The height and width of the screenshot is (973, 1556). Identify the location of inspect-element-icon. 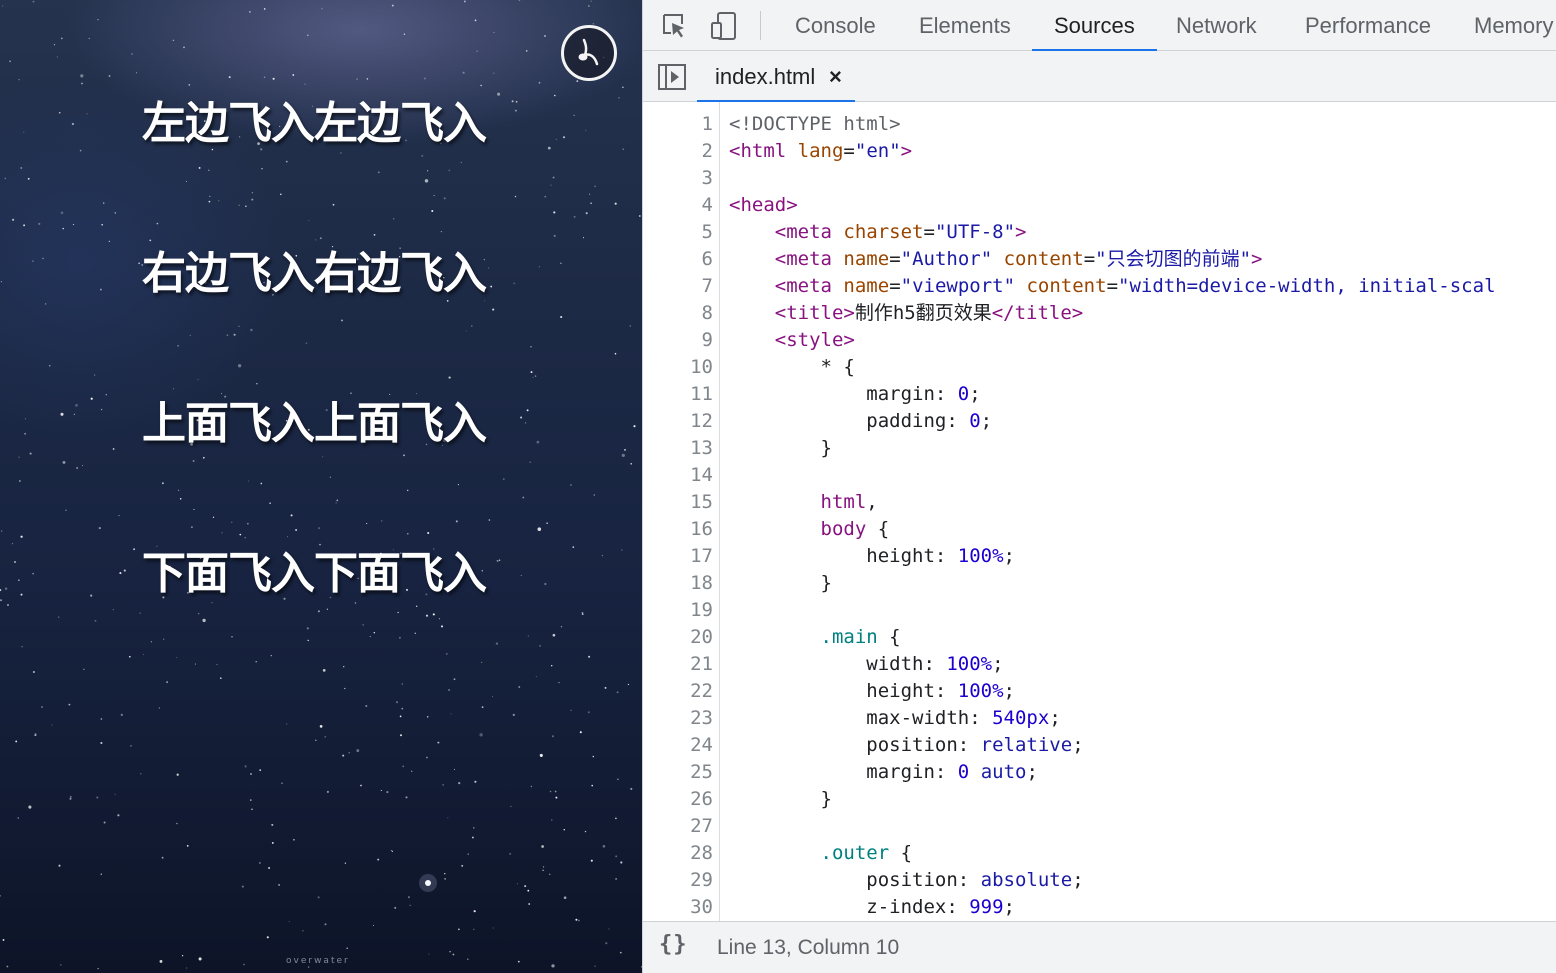
(674, 26).